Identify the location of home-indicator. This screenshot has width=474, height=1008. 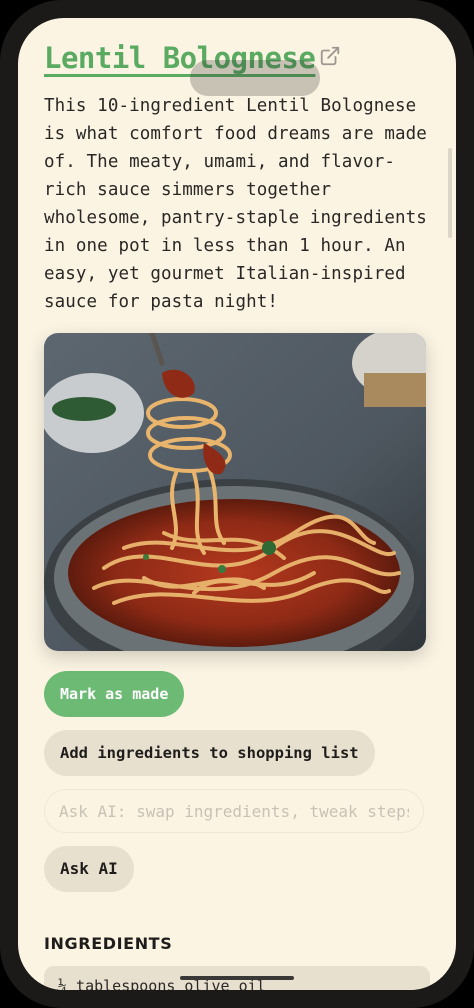
(237, 978).